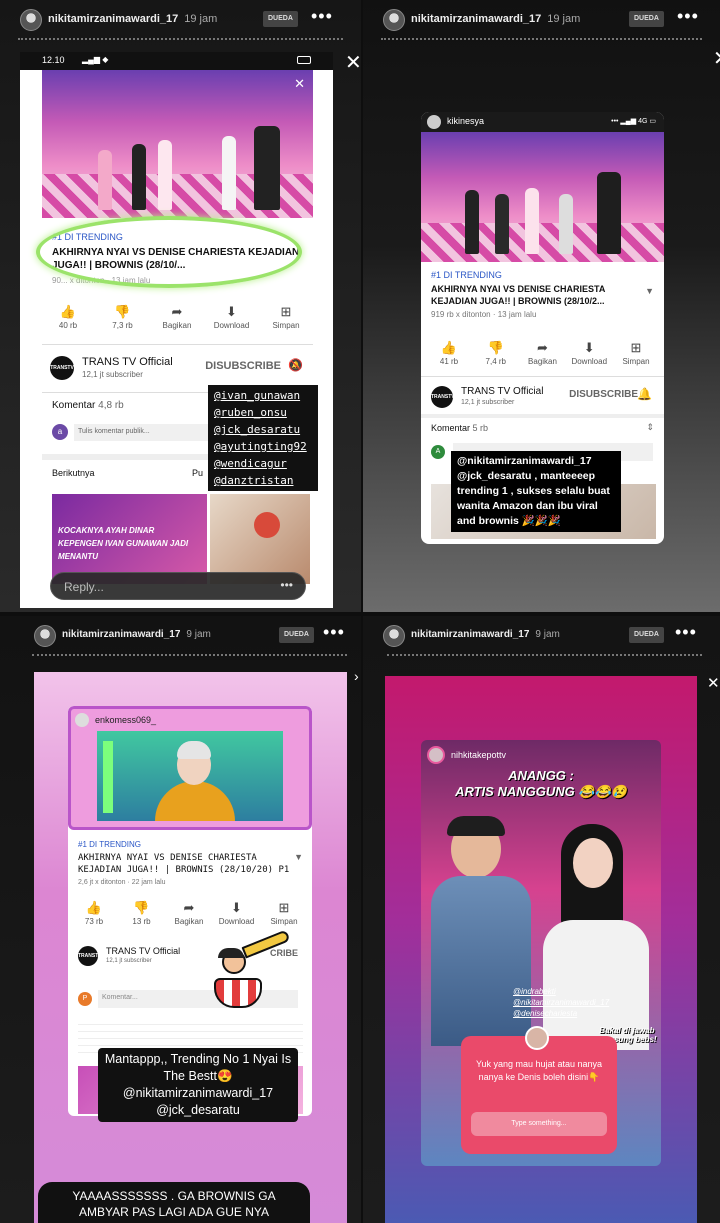 This screenshot has width=720, height=1223. Describe the element at coordinates (438, 452) in the screenshot. I see `user-avatar: A` at that location.